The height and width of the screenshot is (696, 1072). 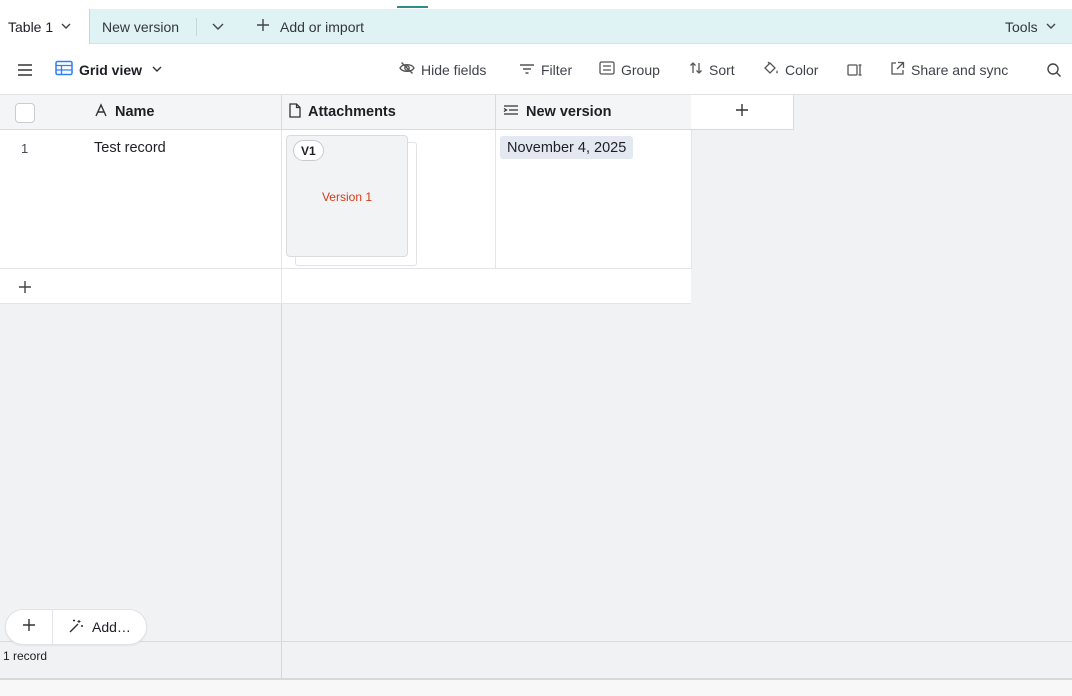 I want to click on column-header-attachments: Attachments, so click(x=389, y=112).